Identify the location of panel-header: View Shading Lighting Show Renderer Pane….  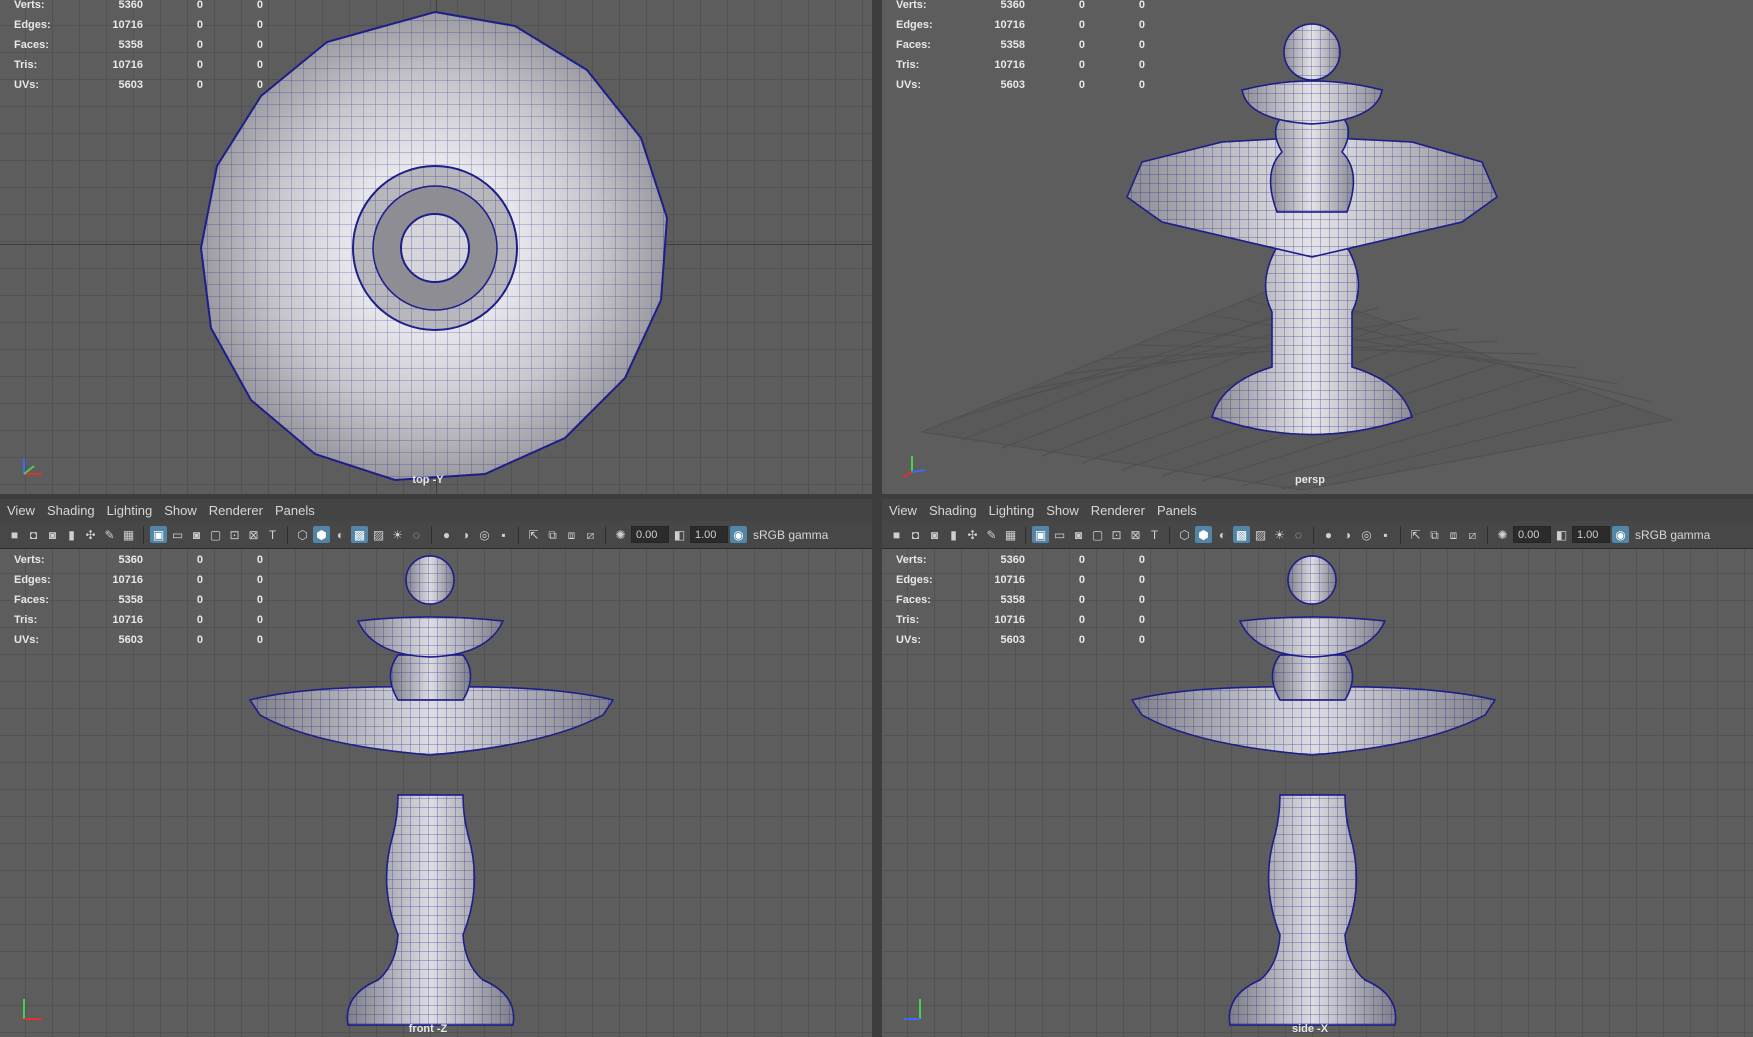
(1317, 524).